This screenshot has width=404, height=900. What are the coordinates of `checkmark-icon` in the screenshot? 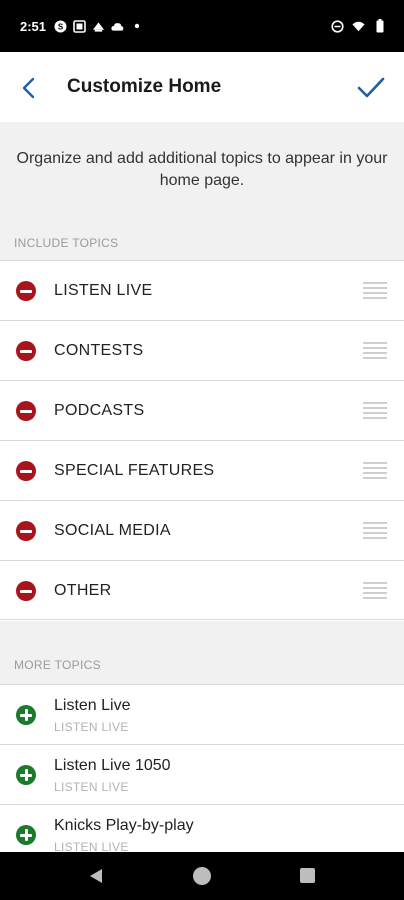 It's located at (371, 87).